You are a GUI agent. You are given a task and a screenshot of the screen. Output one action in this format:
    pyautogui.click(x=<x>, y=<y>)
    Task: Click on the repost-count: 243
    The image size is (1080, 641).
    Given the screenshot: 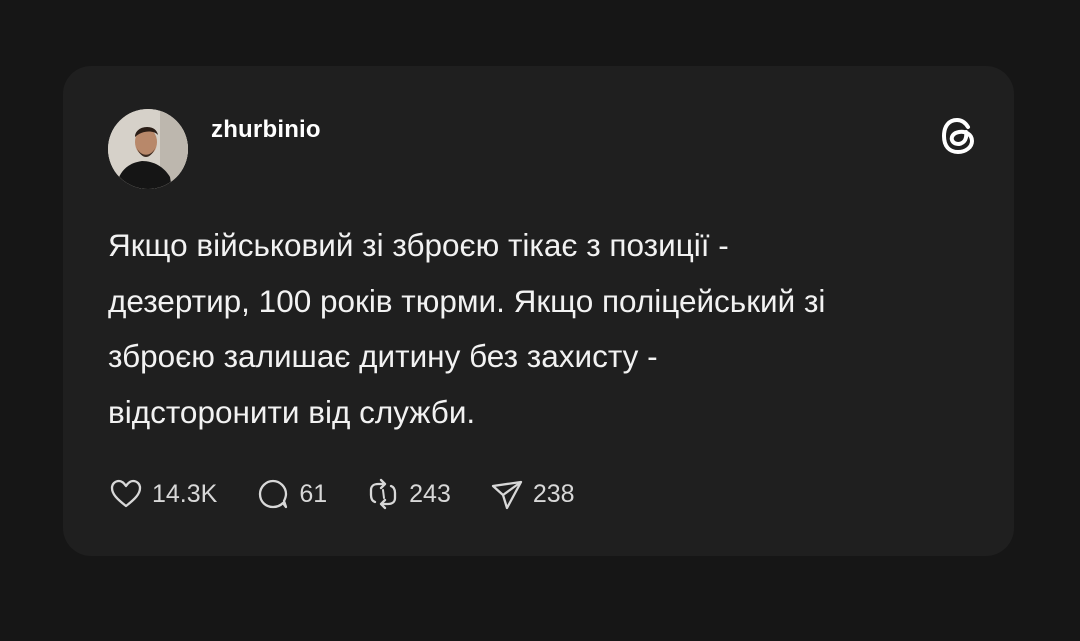 What is the action you would take?
    pyautogui.click(x=430, y=493)
    